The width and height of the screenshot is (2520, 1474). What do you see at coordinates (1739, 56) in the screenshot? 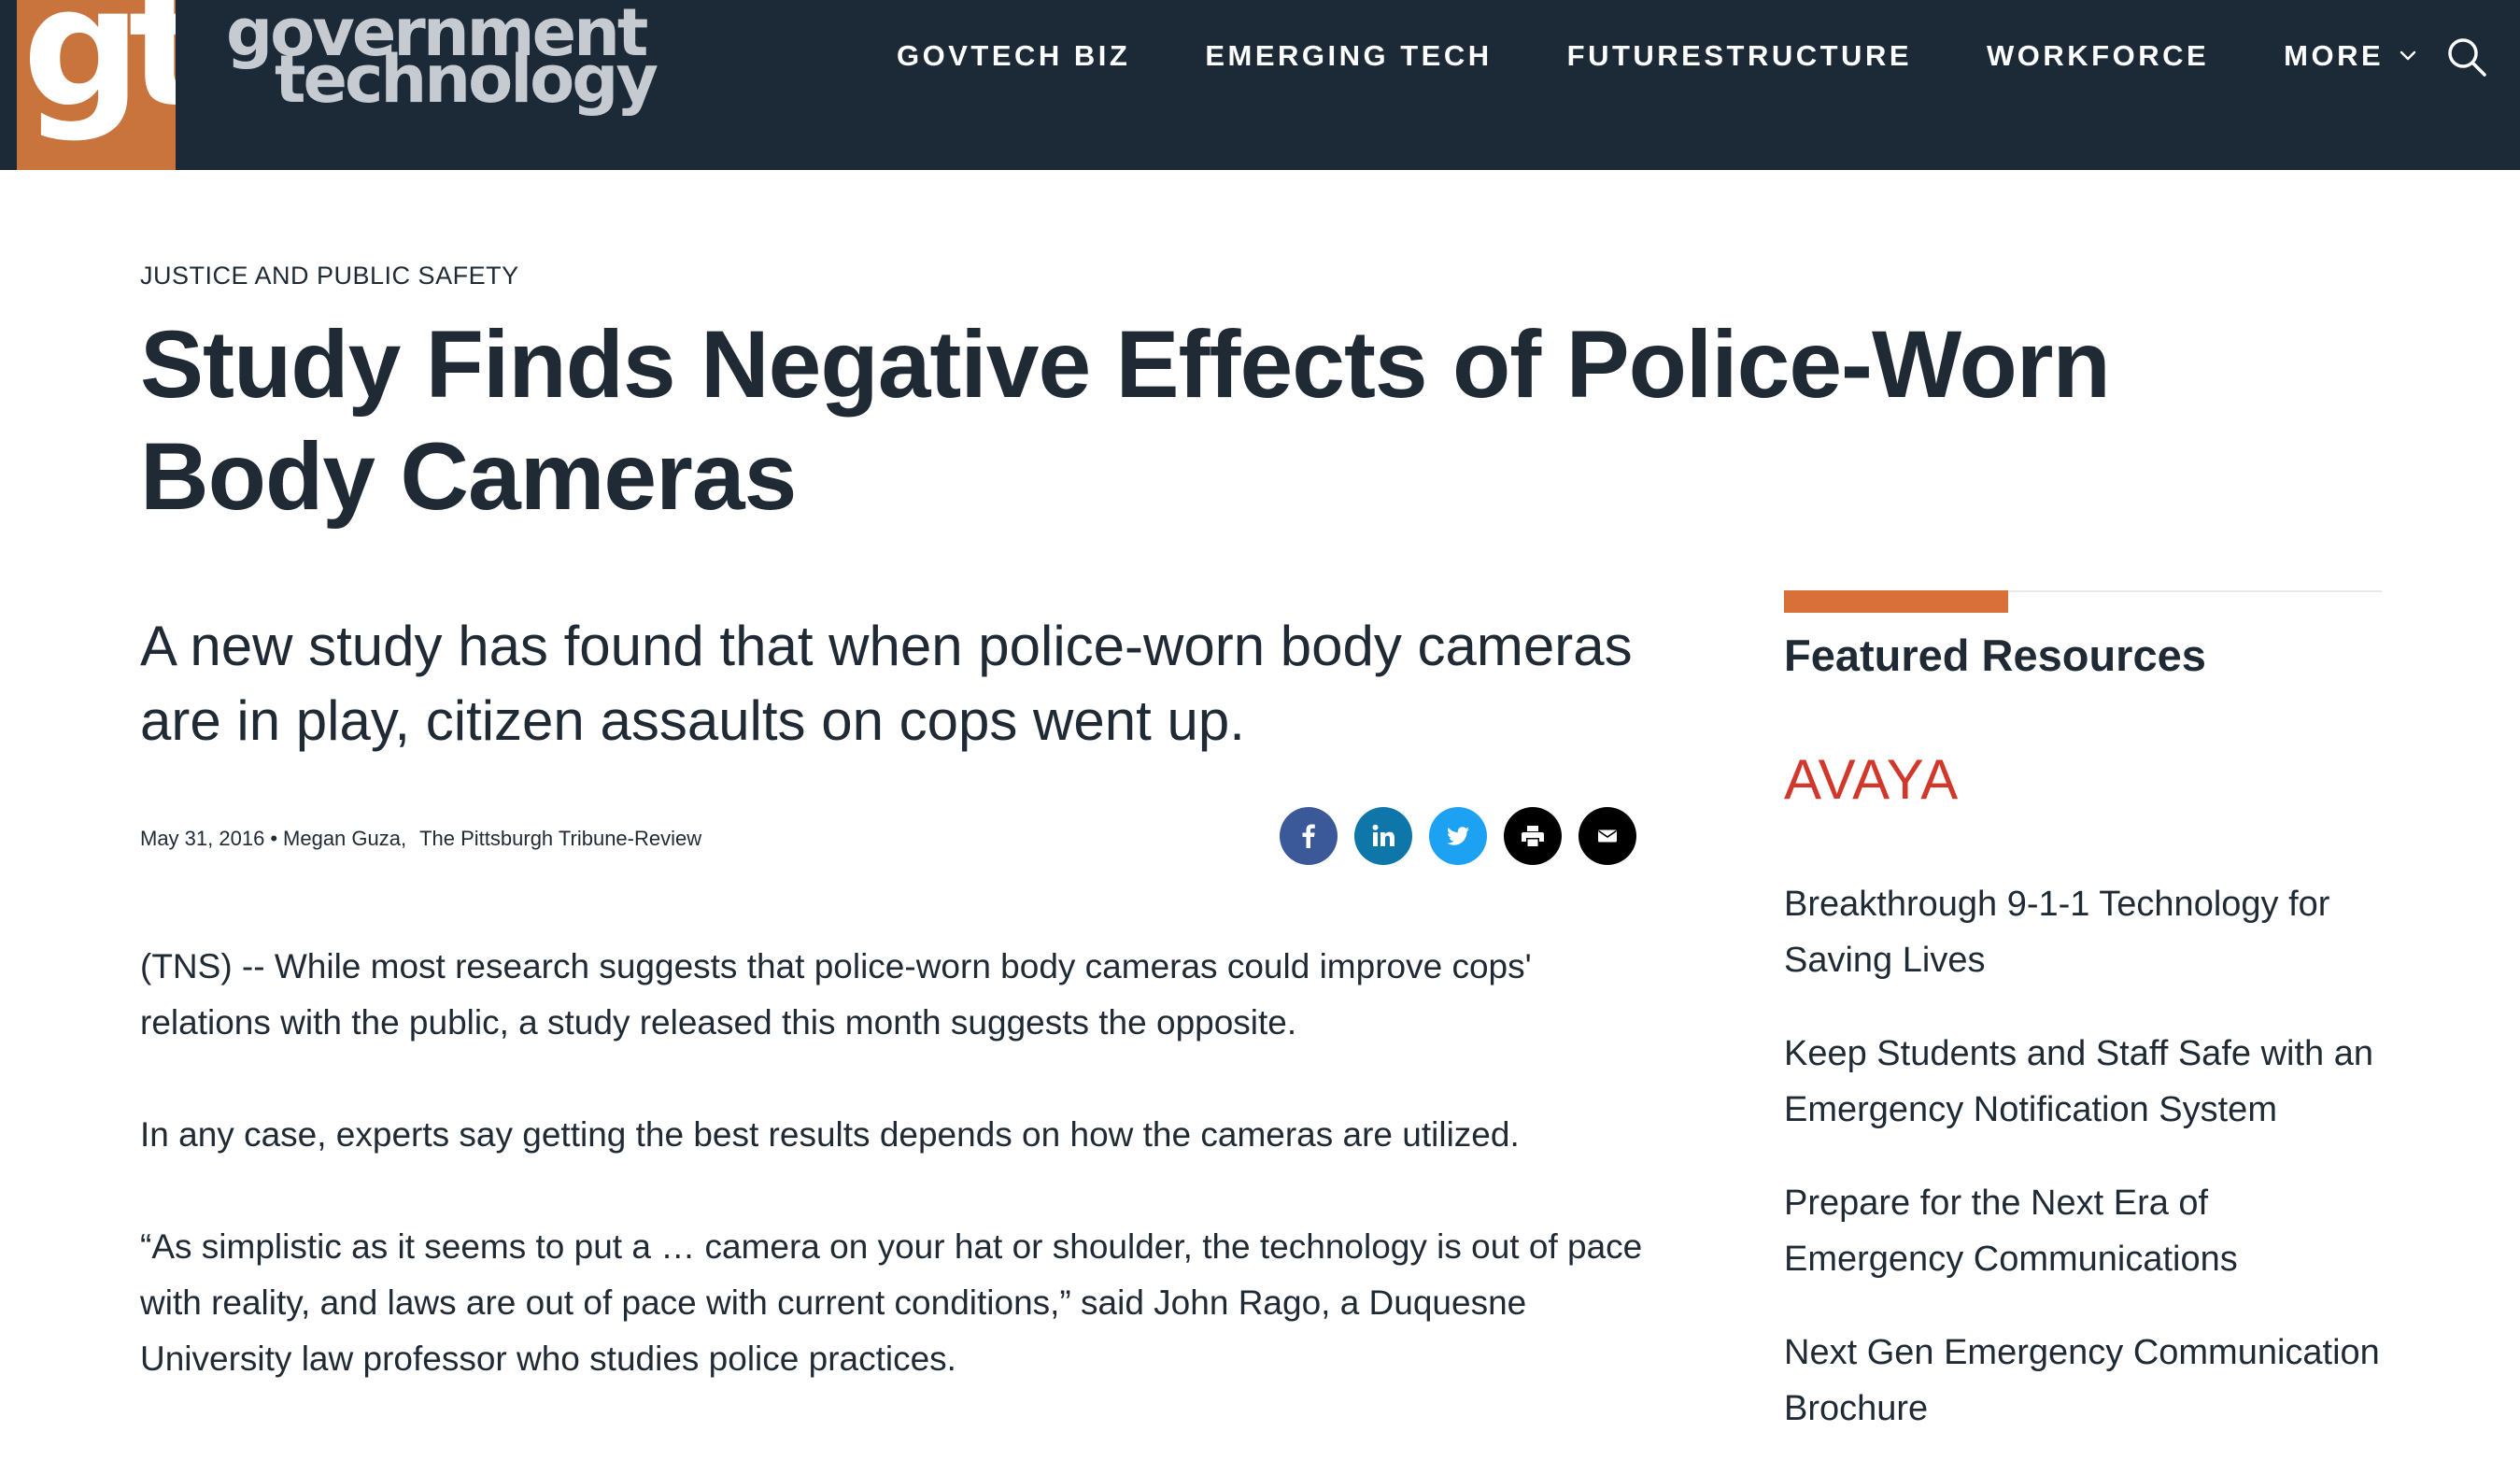
I see `nav-futurestructure: FUTURESTRUCTURE` at bounding box center [1739, 56].